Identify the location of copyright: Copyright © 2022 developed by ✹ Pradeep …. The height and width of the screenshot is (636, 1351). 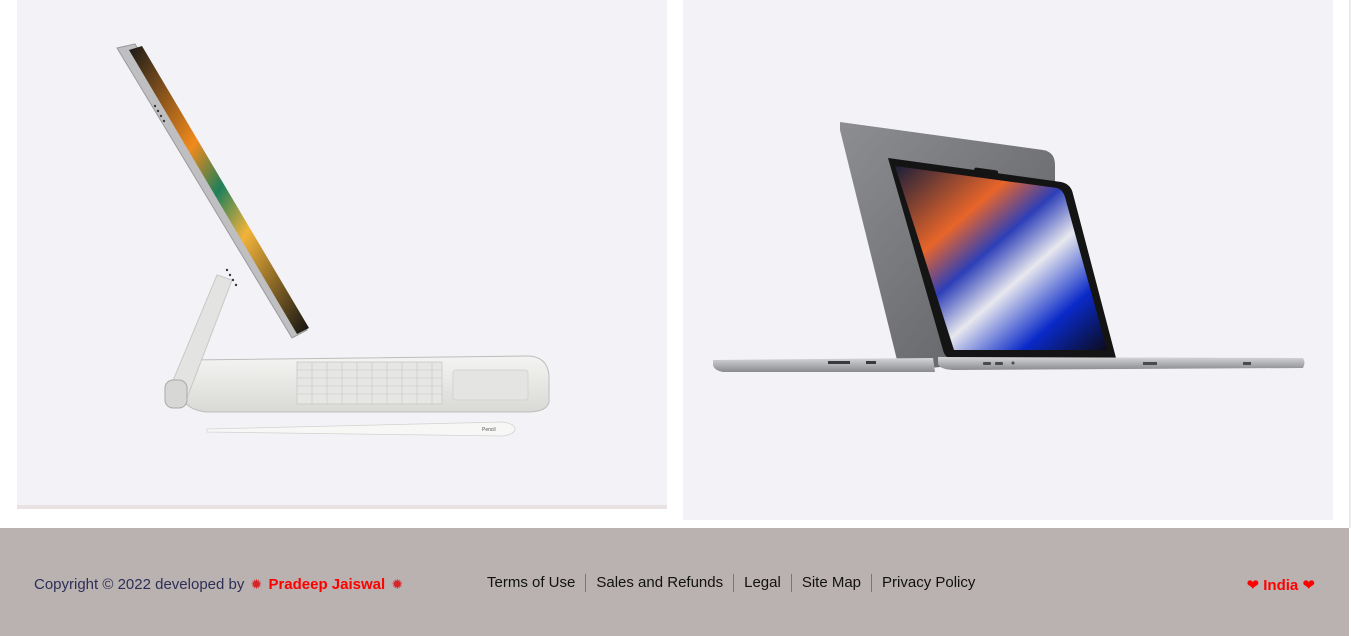
(219, 584).